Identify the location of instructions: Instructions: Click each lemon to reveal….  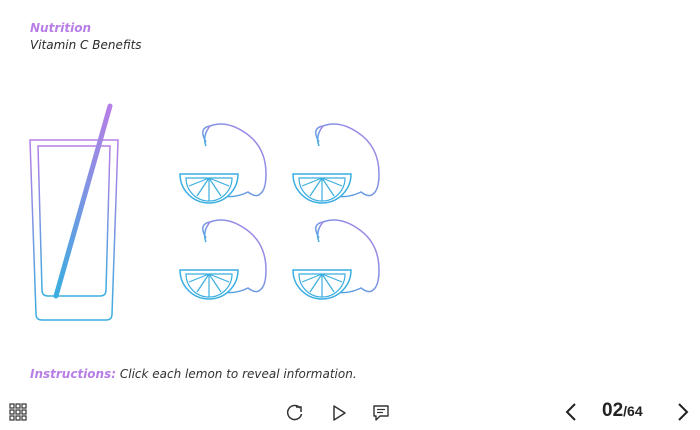
(193, 374).